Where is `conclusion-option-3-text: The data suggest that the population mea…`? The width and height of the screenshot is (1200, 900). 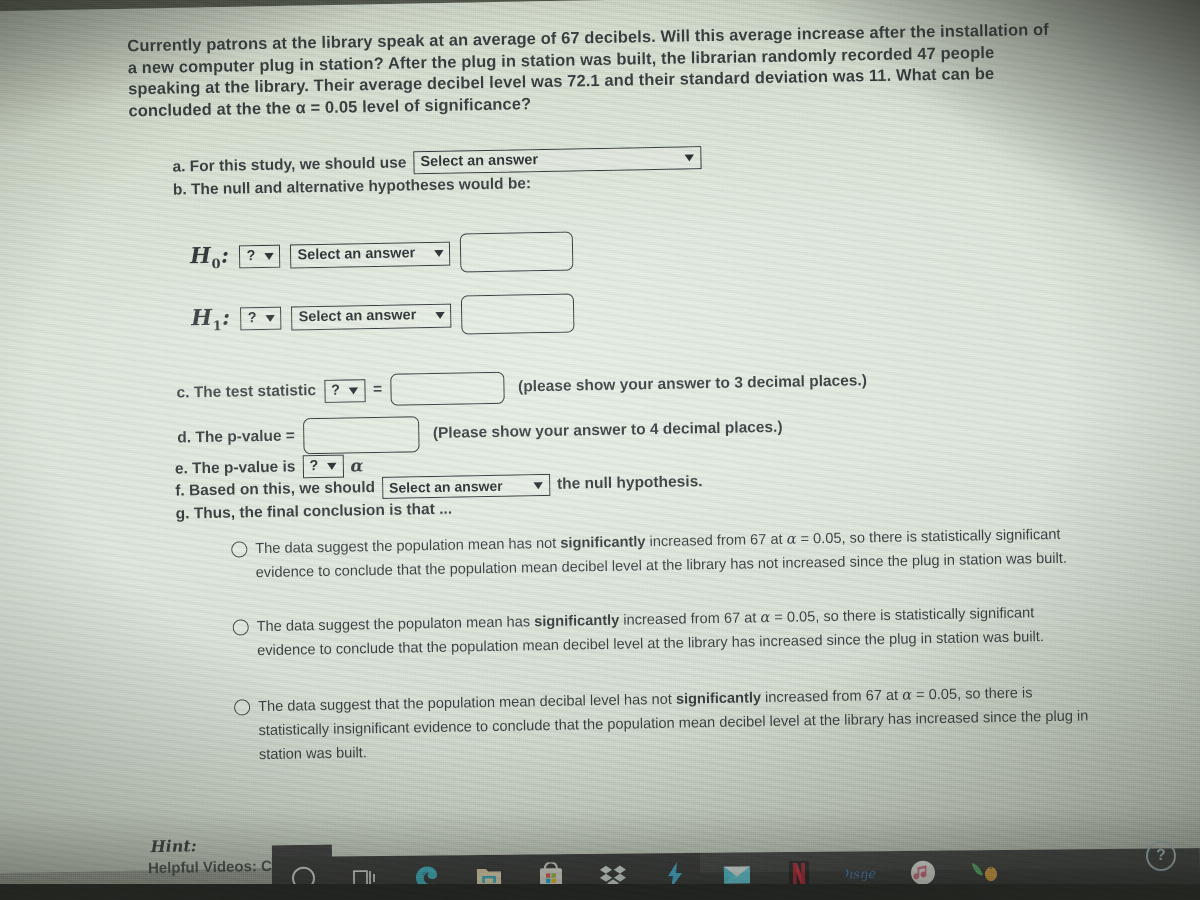
conclusion-option-3-text: The data suggest that the population mea… is located at coordinates (673, 724).